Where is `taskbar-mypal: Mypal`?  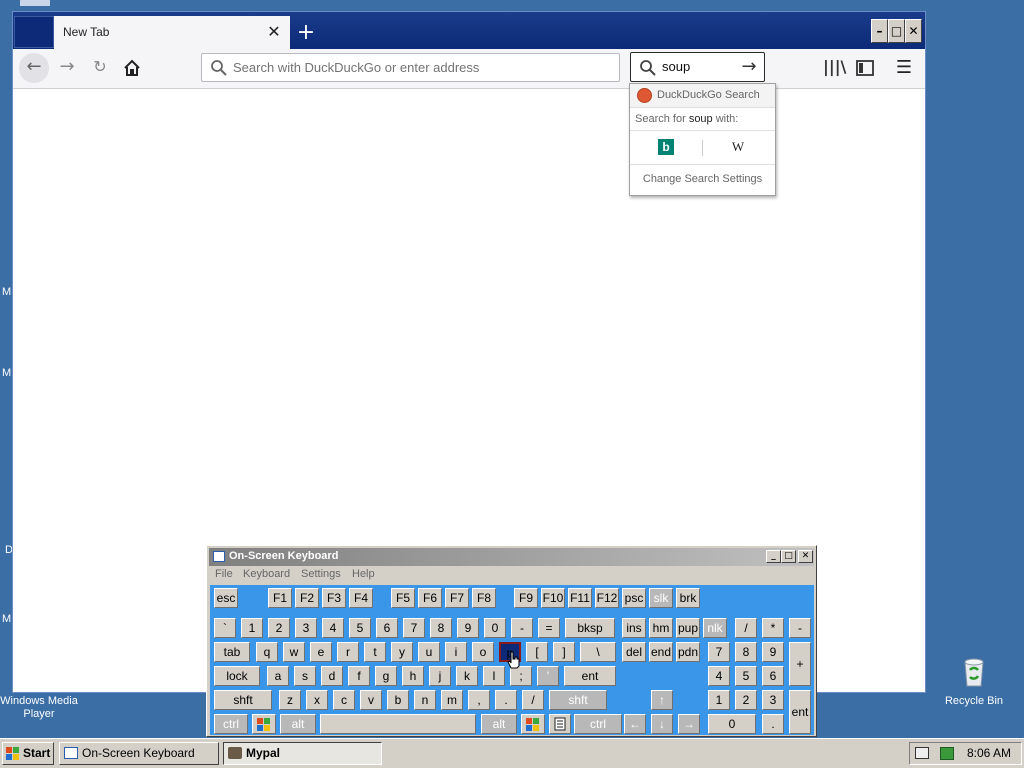
taskbar-mypal: Mypal is located at coordinates (302, 753).